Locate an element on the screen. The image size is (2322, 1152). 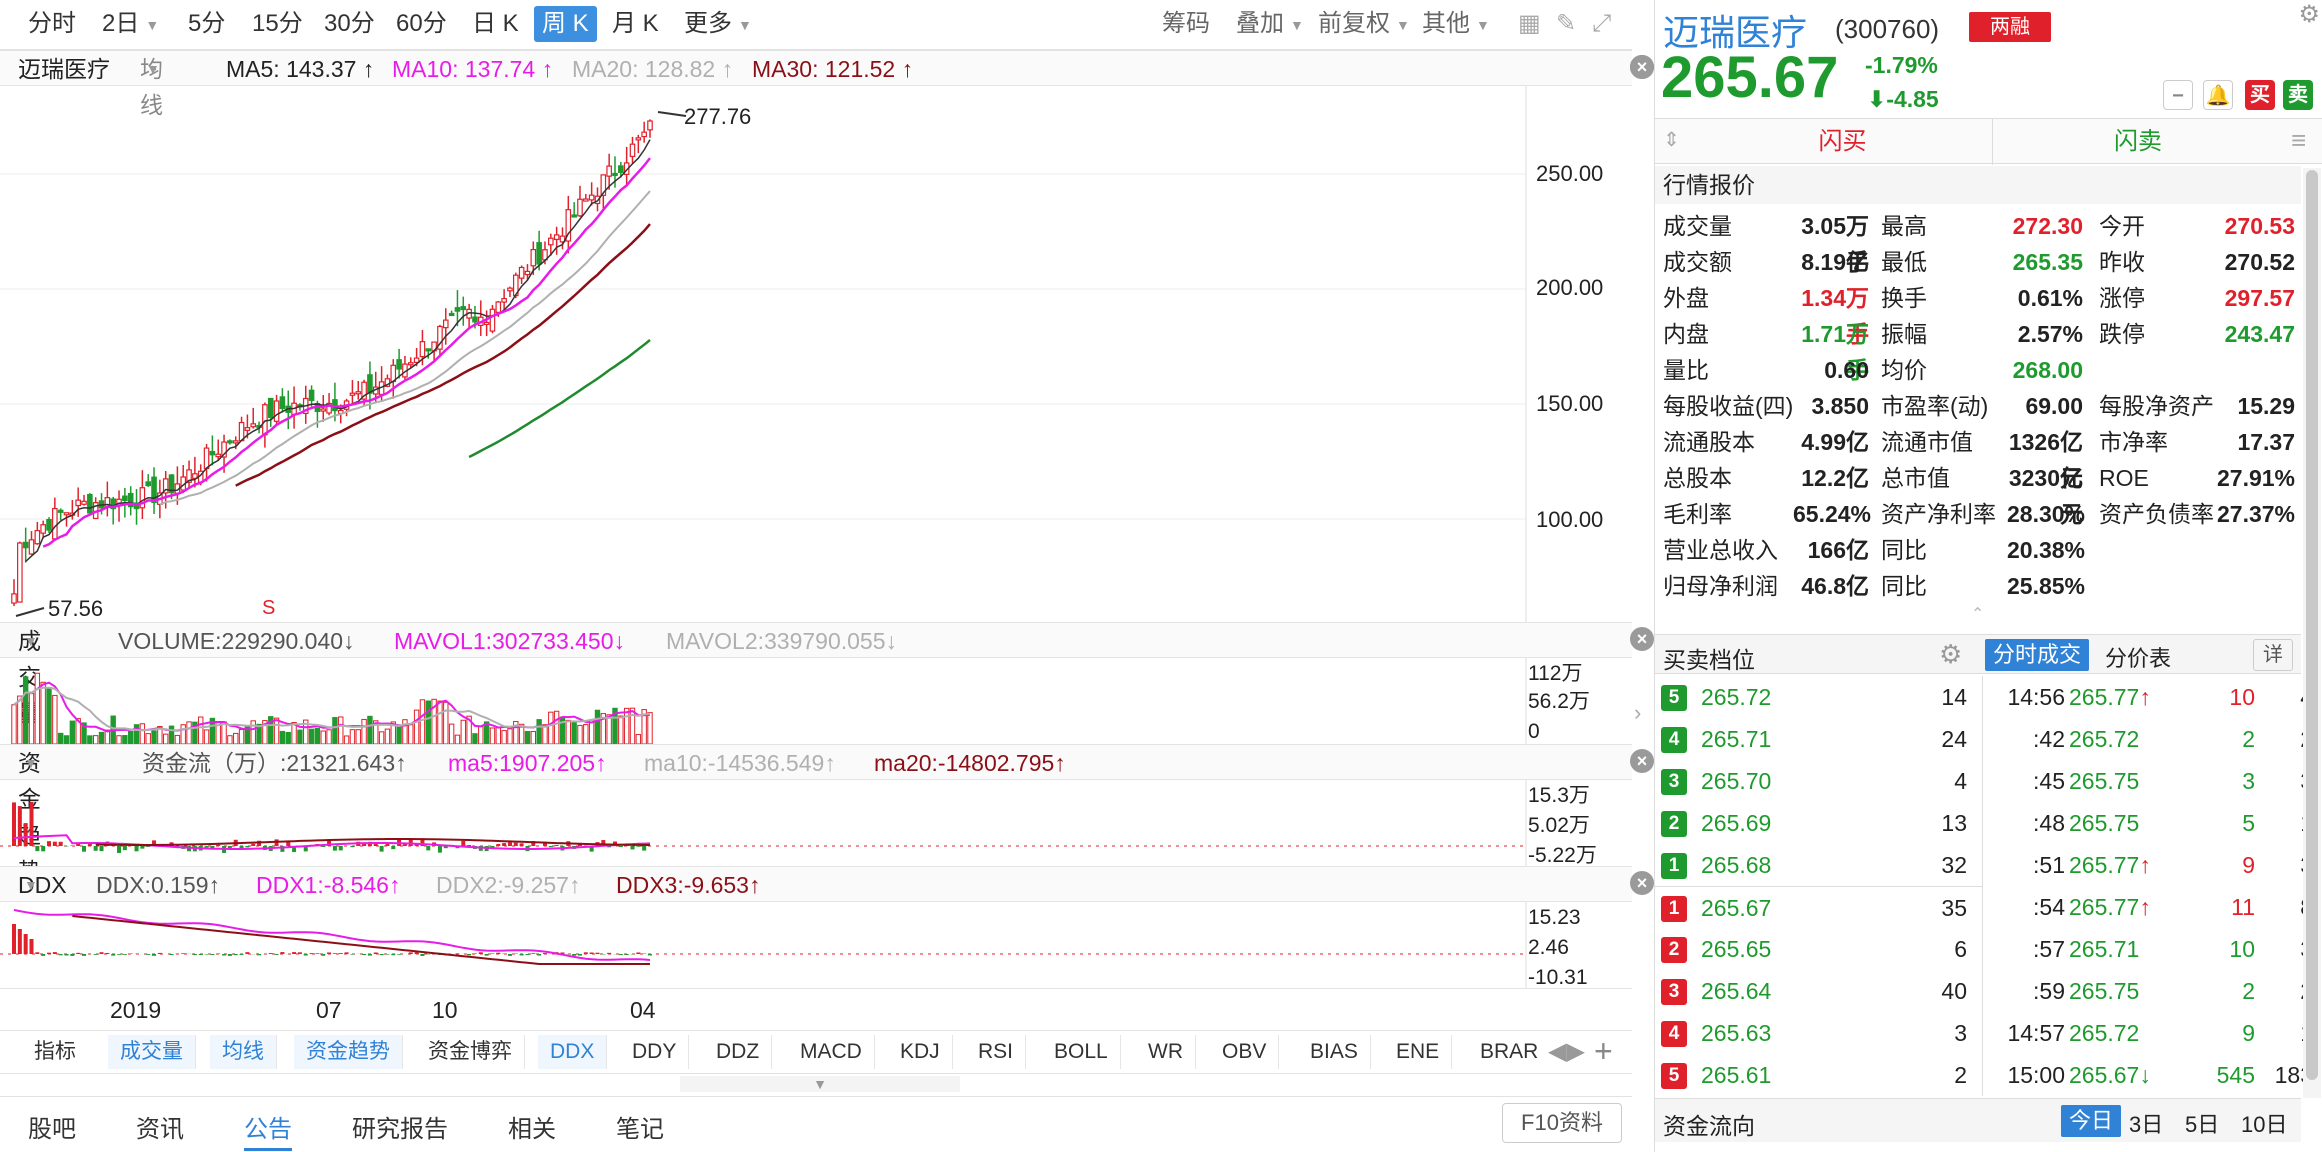
tab-time-trades: 分时成交 is located at coordinates (2037, 655).